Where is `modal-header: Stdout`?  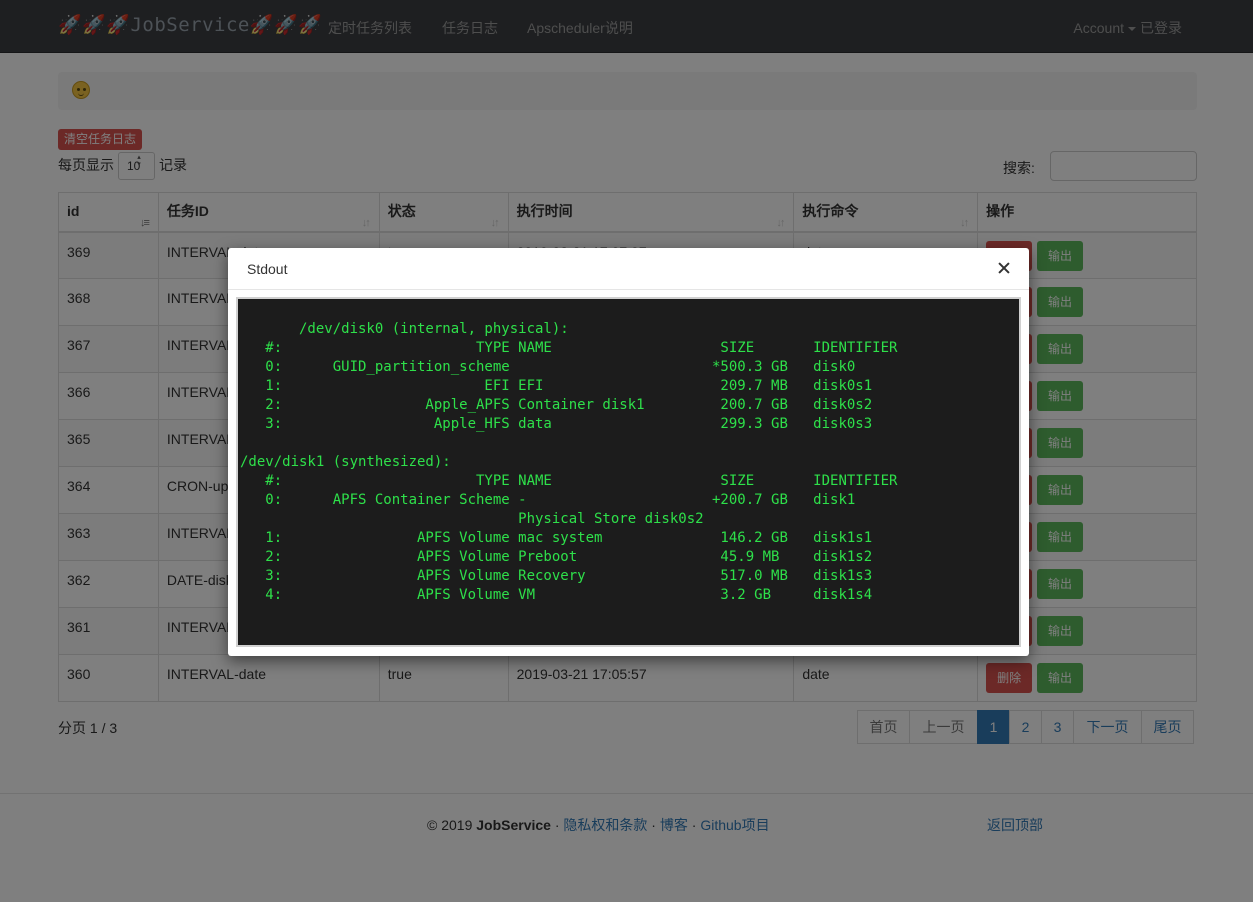
modal-header: Stdout is located at coordinates (628, 269).